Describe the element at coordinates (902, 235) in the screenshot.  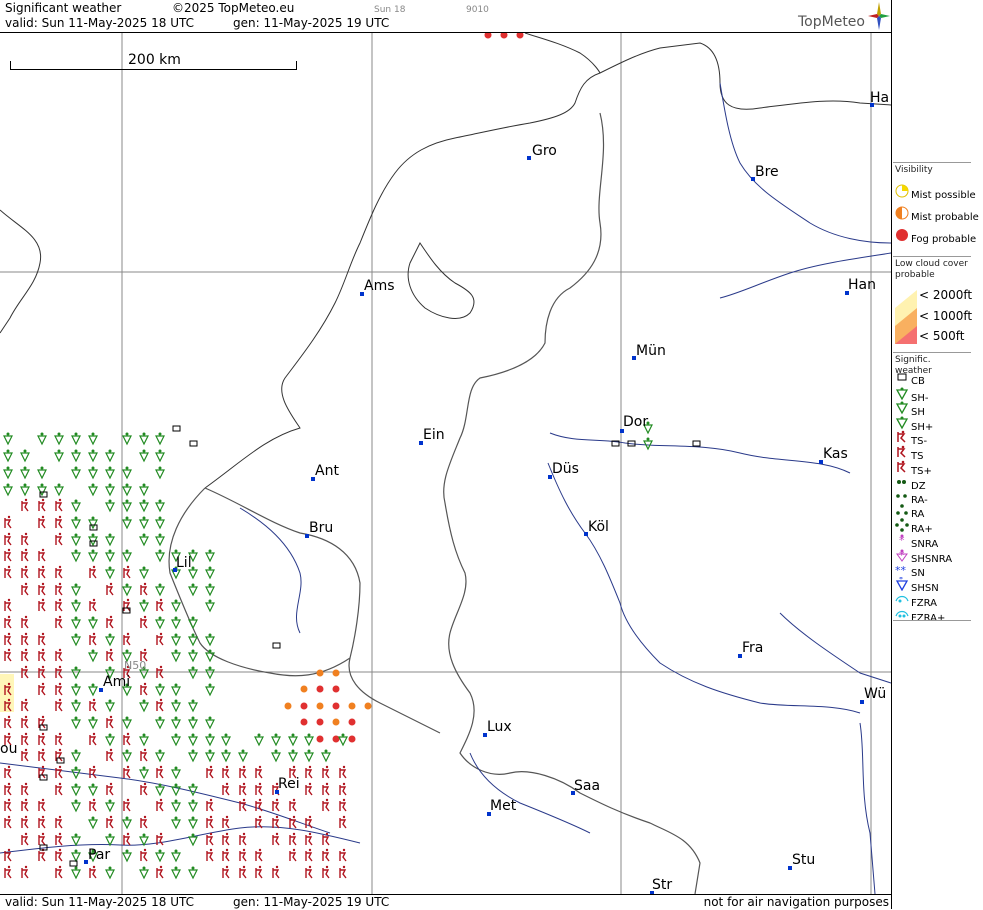
I see `fog-probable-icon` at that location.